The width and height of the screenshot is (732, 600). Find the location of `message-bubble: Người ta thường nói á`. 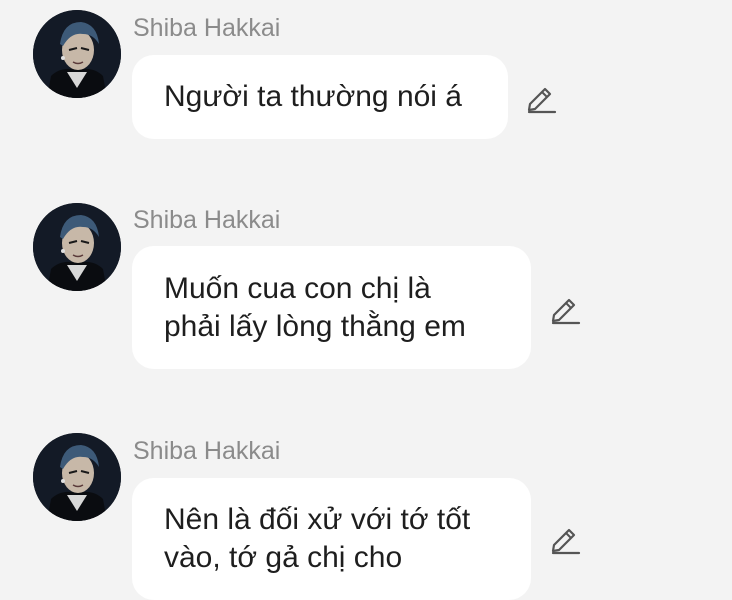

message-bubble: Người ta thường nói á is located at coordinates (320, 97).